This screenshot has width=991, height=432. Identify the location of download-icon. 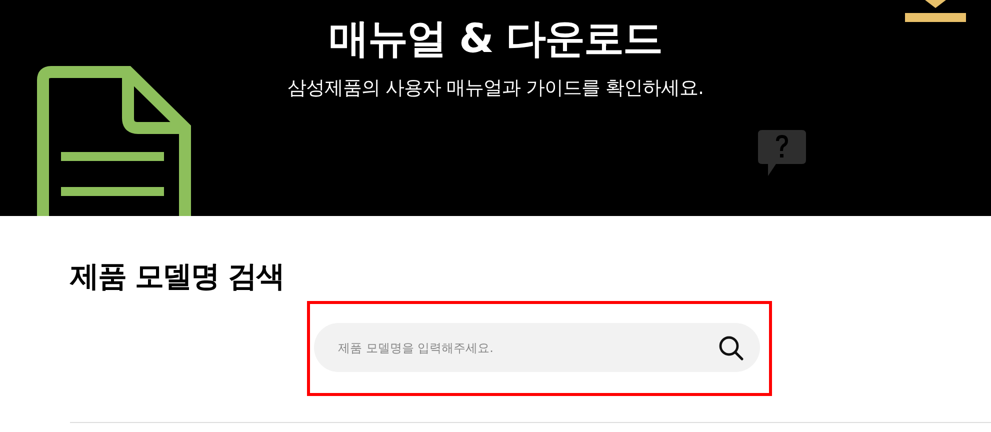
(935, 11).